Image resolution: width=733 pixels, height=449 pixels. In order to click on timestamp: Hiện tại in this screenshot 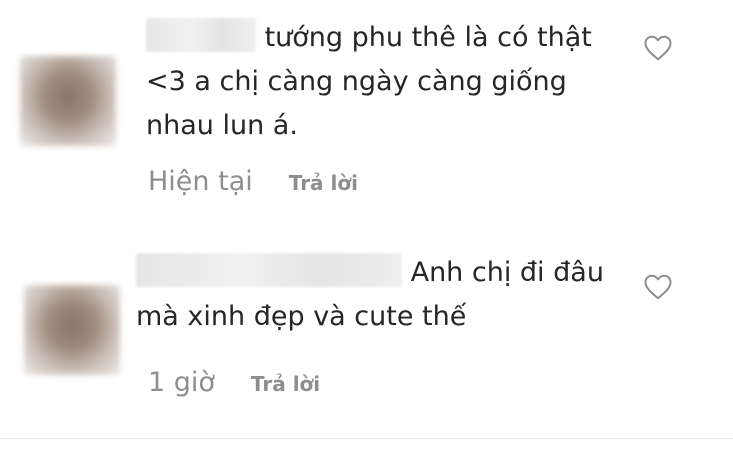, I will do `click(200, 181)`.